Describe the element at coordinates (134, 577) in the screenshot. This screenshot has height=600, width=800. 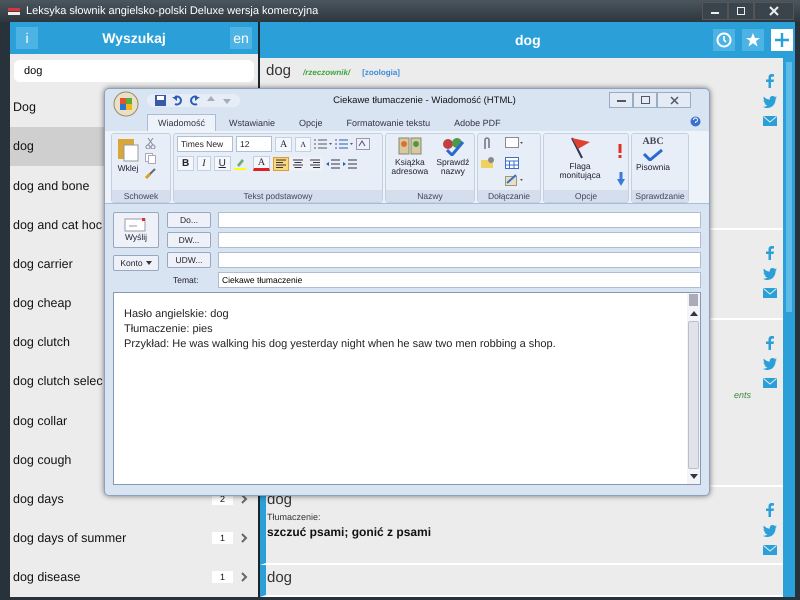
I see `result-item: dog disease 1` at that location.